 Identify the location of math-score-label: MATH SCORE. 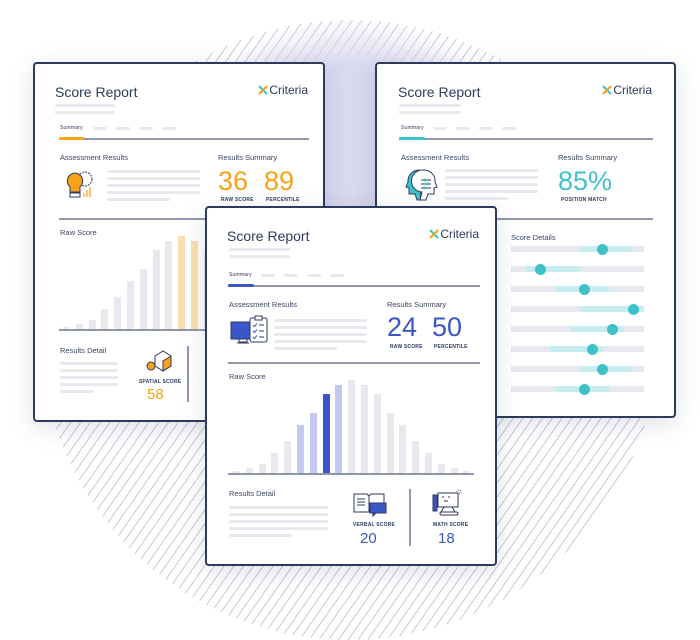
(451, 525).